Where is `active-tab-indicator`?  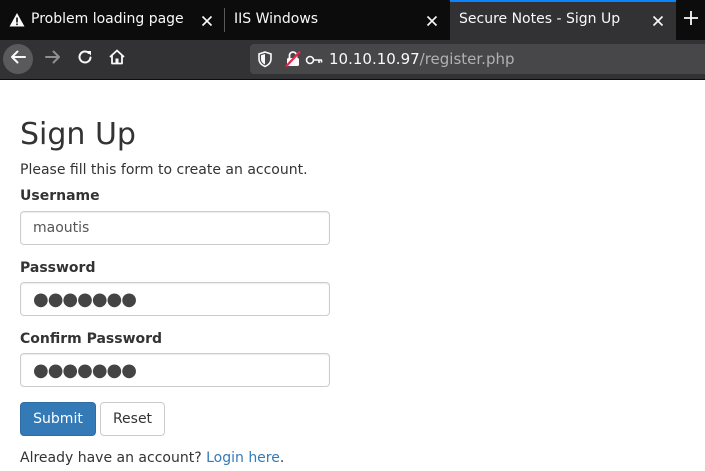
active-tab-indicator is located at coordinates (563, 1).